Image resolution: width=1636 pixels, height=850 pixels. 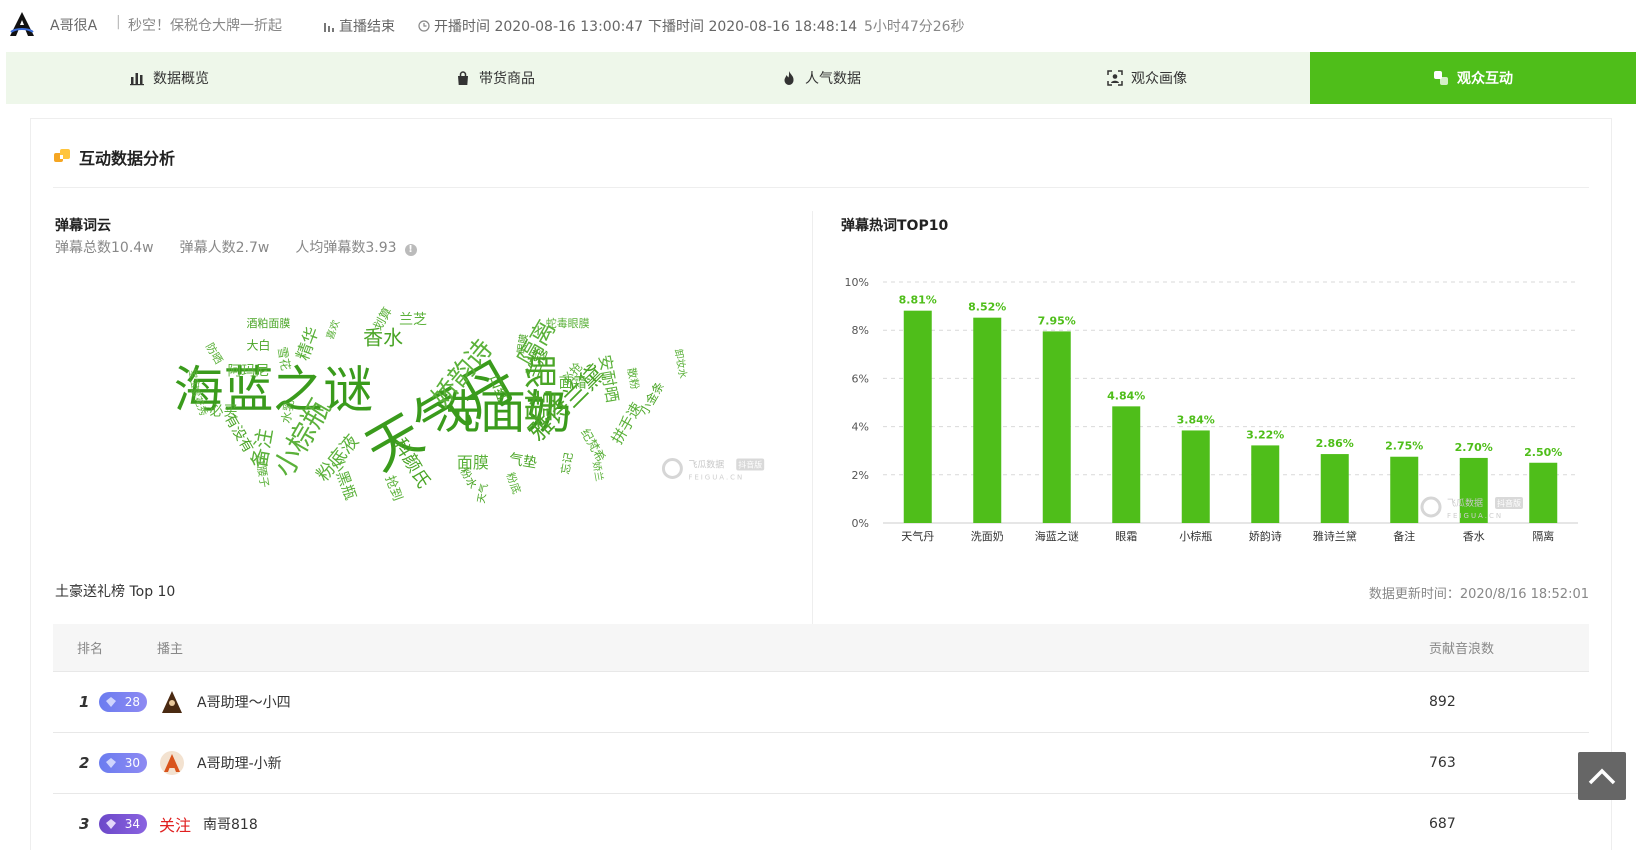 I want to click on streamer-name: A哥很A, so click(x=73, y=25).